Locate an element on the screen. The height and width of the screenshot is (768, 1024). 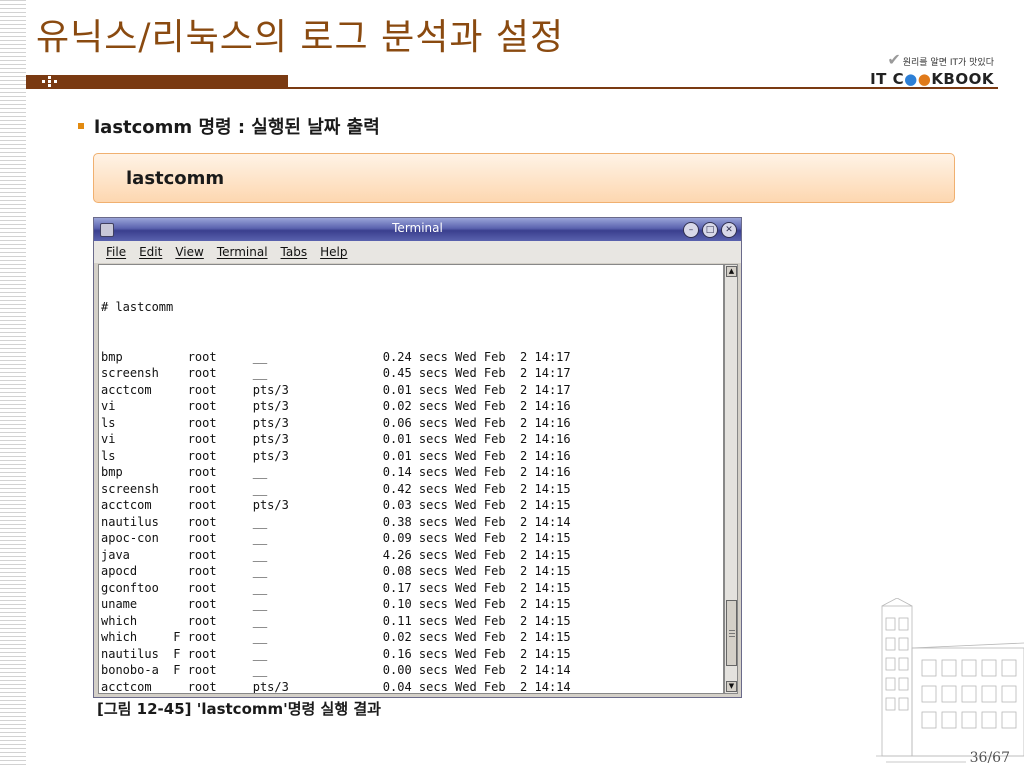
window-controls: – □ ✕ is located at coordinates (710, 230).